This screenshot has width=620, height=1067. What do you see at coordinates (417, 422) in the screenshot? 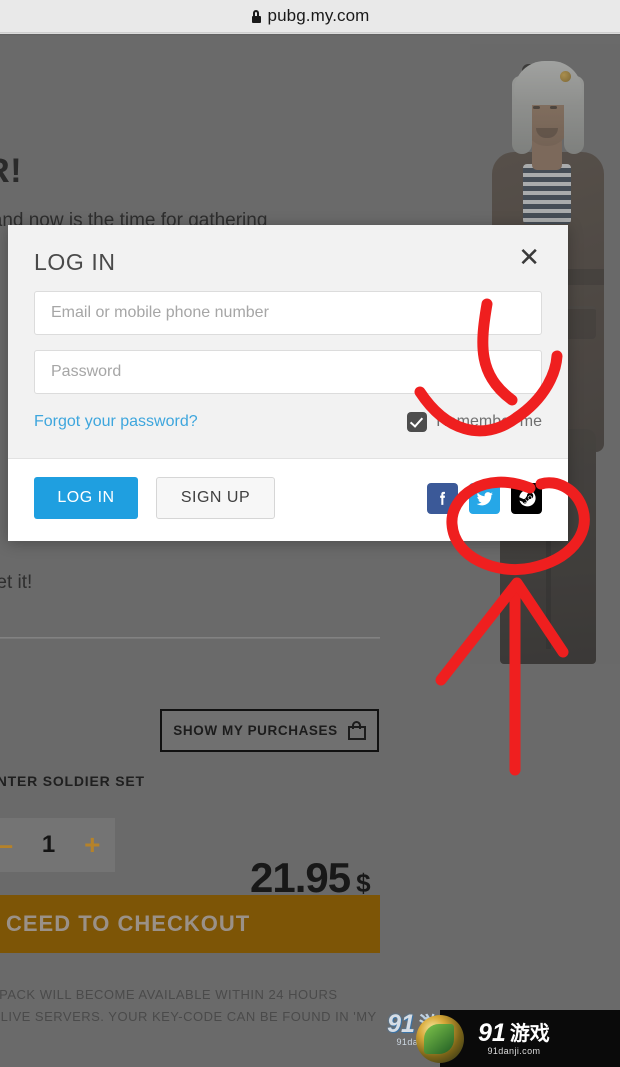
I see `checkbox-checked-icon` at bounding box center [417, 422].